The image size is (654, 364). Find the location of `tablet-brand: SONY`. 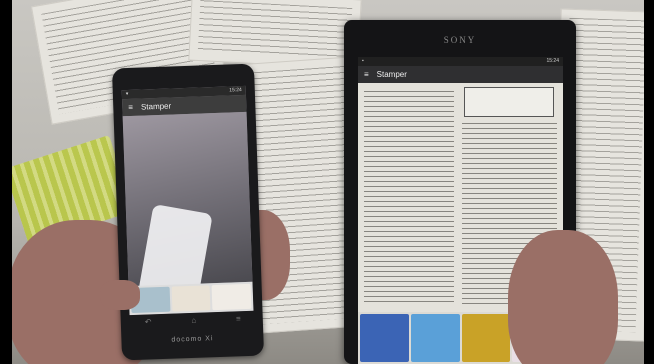

tablet-brand: SONY is located at coordinates (460, 40).